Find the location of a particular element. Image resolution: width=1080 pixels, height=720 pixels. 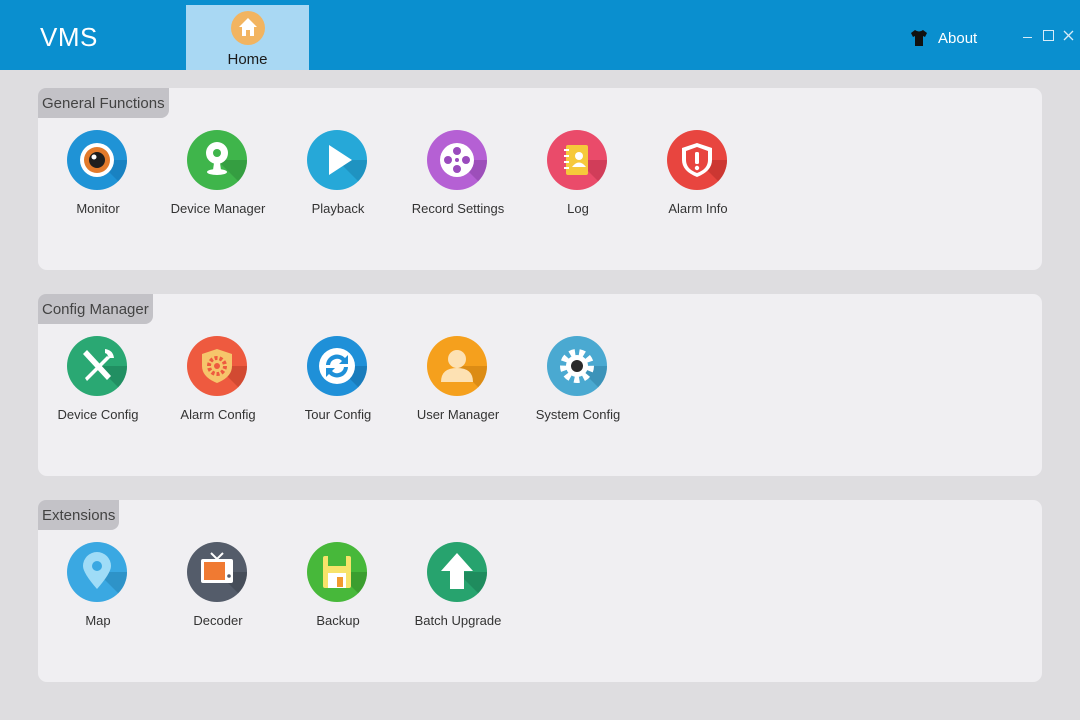

close-icon is located at coordinates (1070, 36).